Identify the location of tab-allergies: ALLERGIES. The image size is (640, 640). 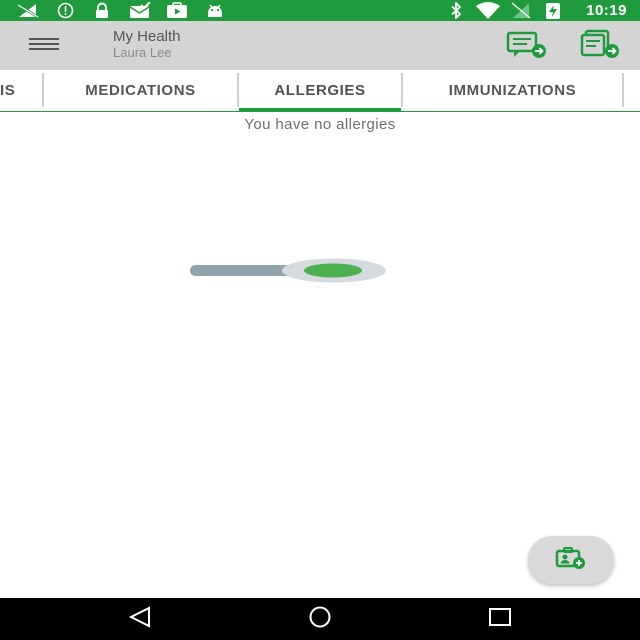
(320, 90).